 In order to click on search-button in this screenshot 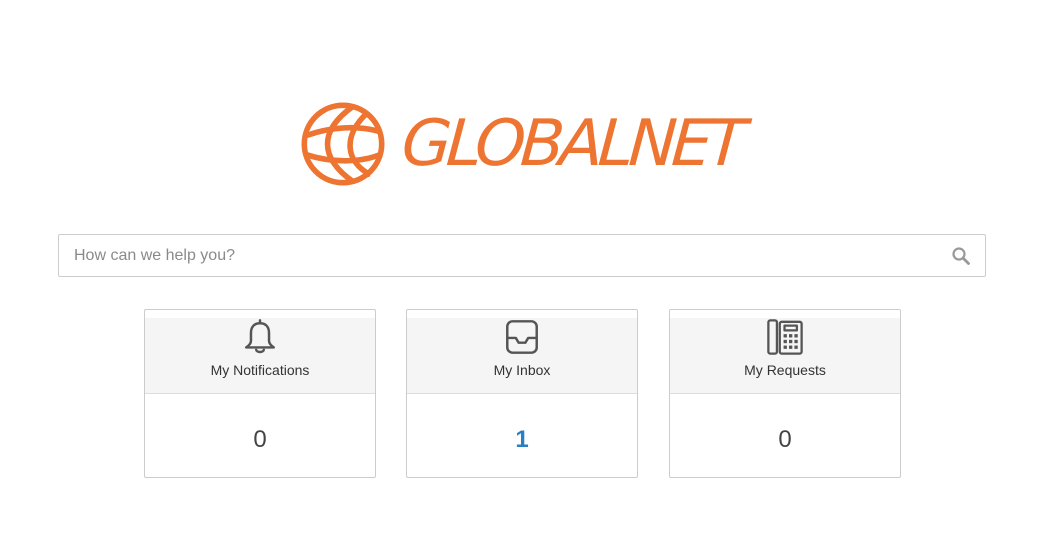, I will do `click(961, 256)`.